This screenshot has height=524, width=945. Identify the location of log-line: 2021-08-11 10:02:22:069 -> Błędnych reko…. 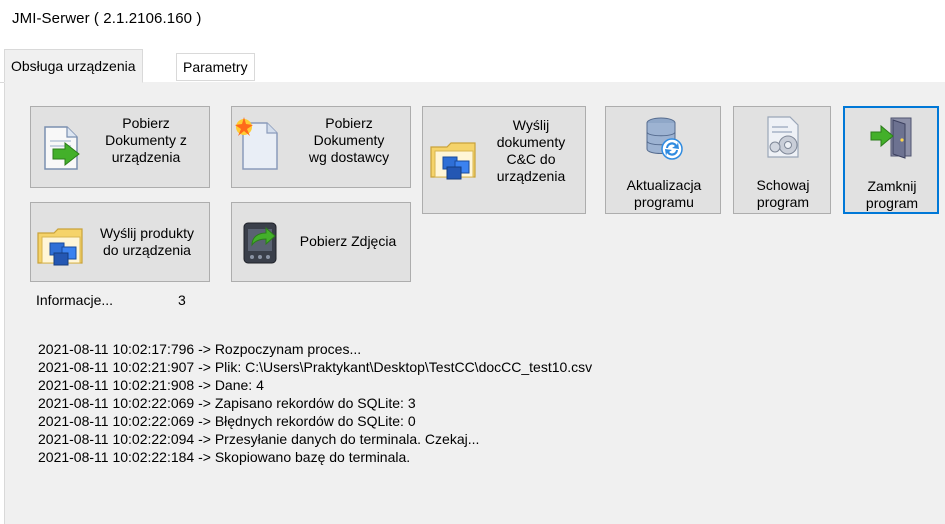
(227, 421).